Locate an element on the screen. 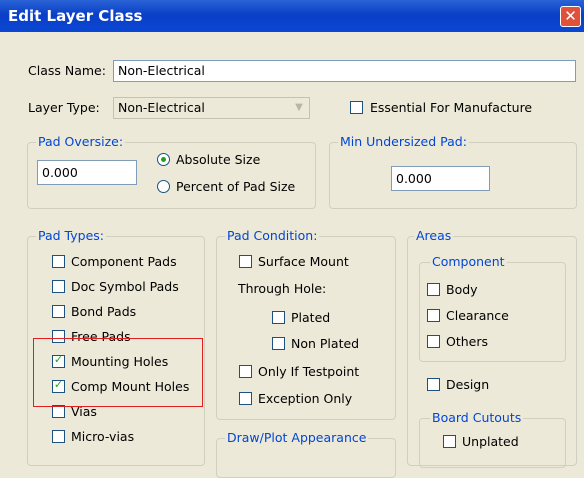 The width and height of the screenshot is (584, 478). title-bar: Edit Layer Class ✕ is located at coordinates (292, 16).